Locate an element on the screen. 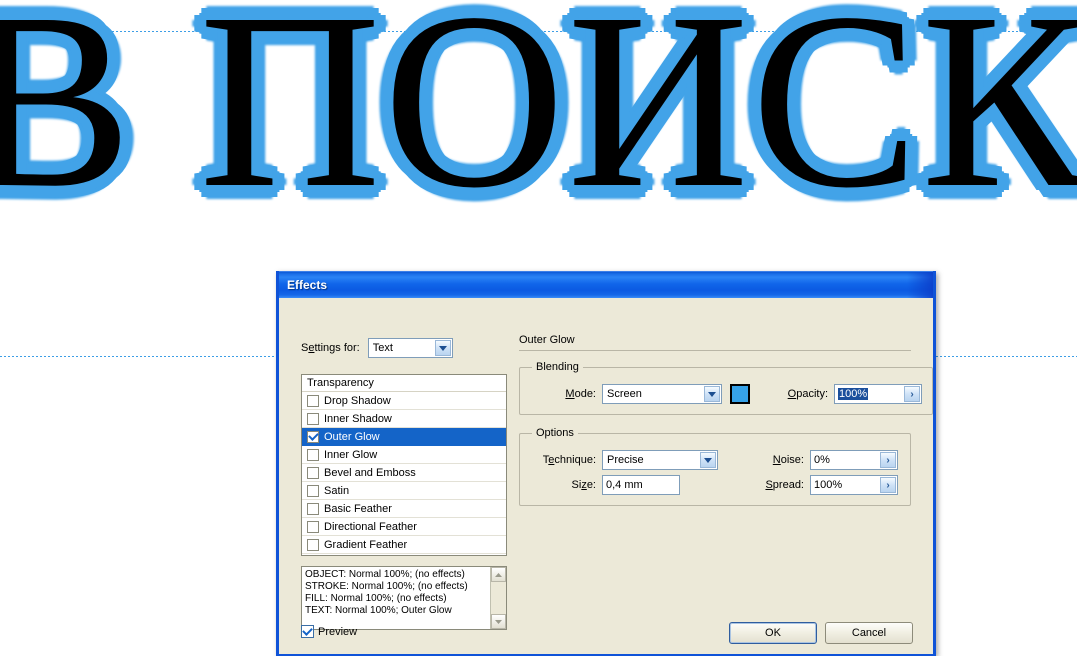 This screenshot has width=1077, height=656. settings-for-dropdown: Text is located at coordinates (410, 348).